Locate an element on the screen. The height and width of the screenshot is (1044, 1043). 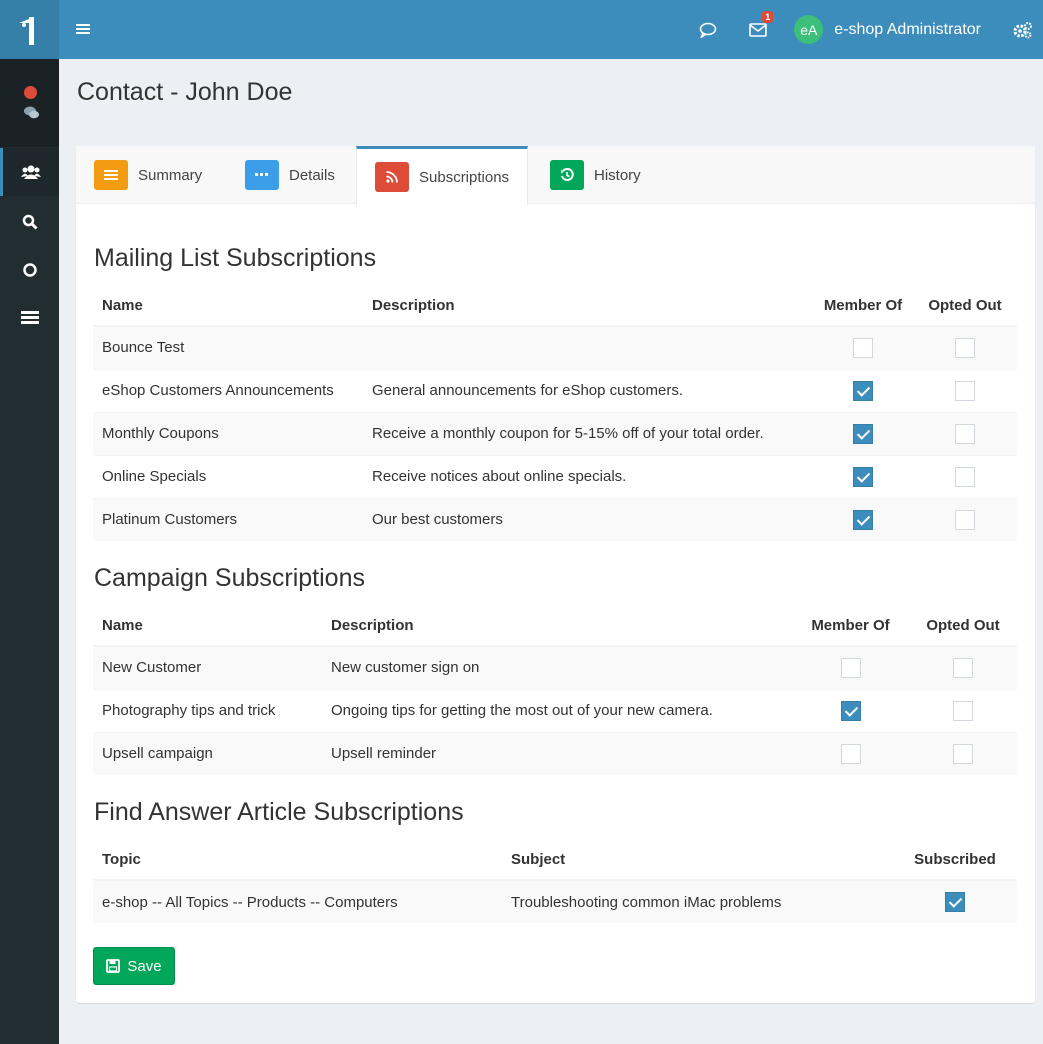
sidebar is located at coordinates (29, 522).